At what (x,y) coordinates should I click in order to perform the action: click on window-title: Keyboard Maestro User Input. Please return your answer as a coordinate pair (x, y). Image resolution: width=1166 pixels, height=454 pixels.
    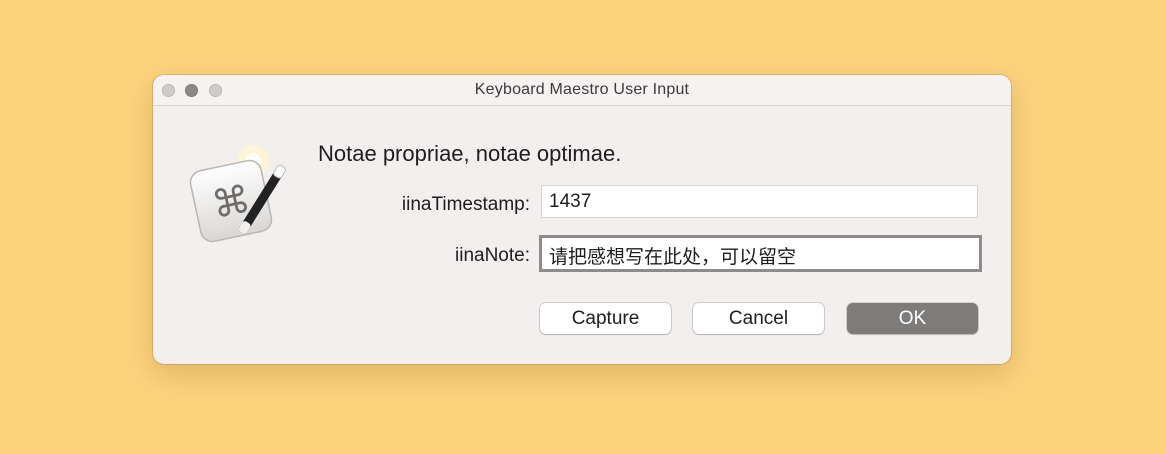
    Looking at the image, I should click on (582, 89).